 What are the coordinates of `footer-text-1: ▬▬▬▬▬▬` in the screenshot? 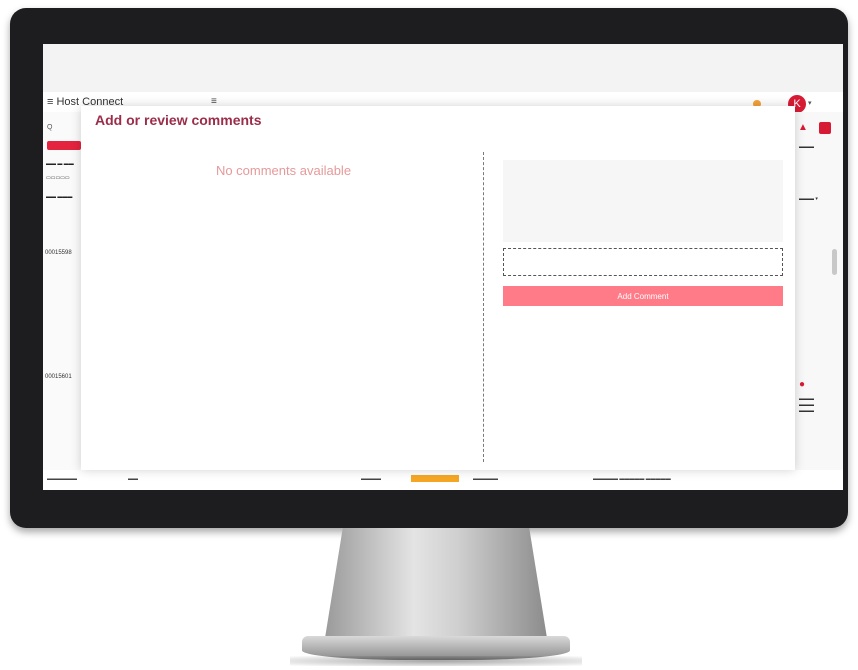 It's located at (62, 479).